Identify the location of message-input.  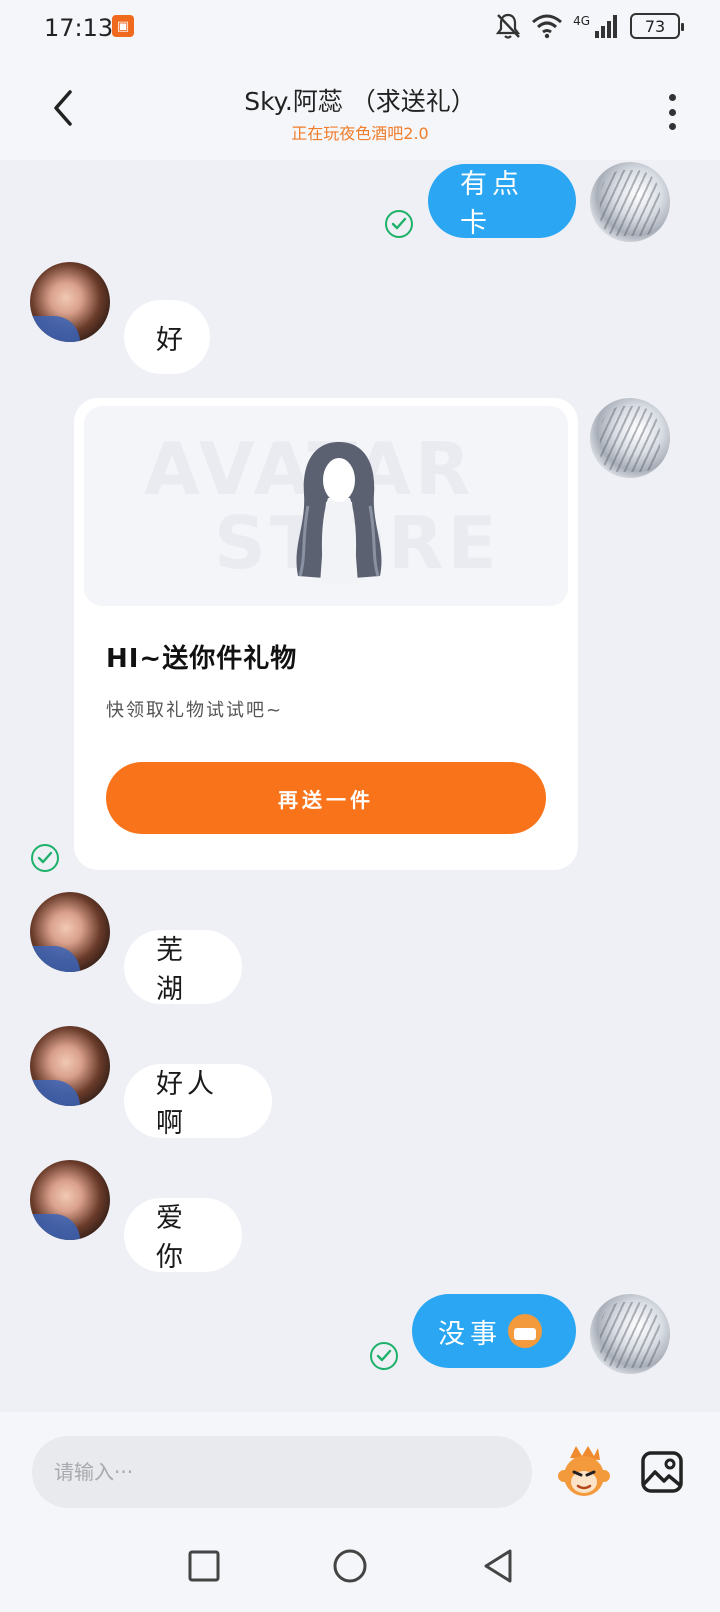
(282, 1472).